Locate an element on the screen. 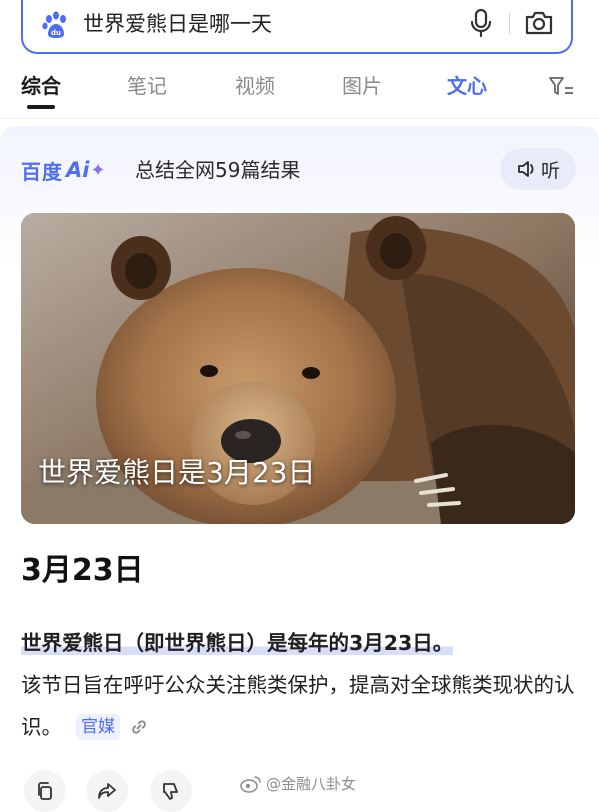  dislike-icon is located at coordinates (170, 791).